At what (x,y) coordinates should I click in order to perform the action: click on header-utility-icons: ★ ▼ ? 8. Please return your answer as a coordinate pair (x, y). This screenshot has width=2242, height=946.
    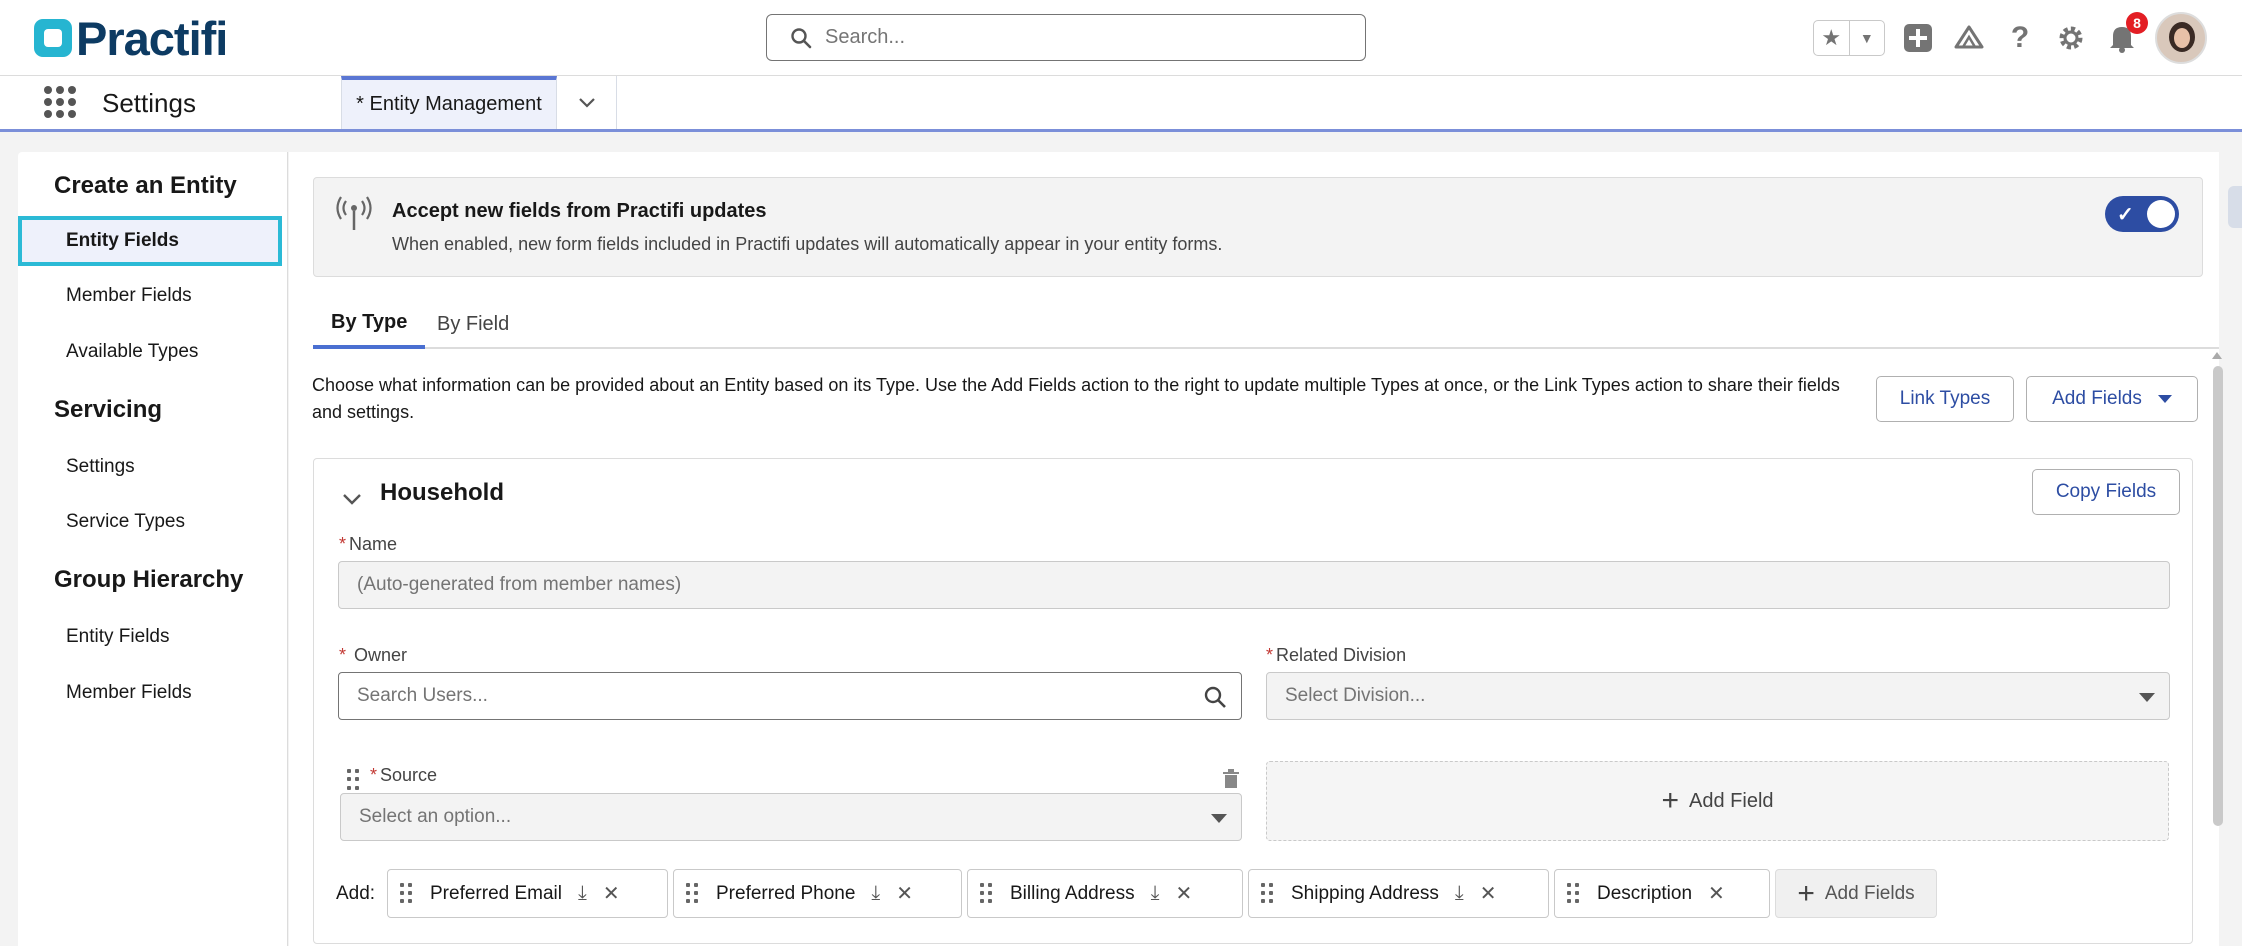
    Looking at the image, I should click on (2010, 38).